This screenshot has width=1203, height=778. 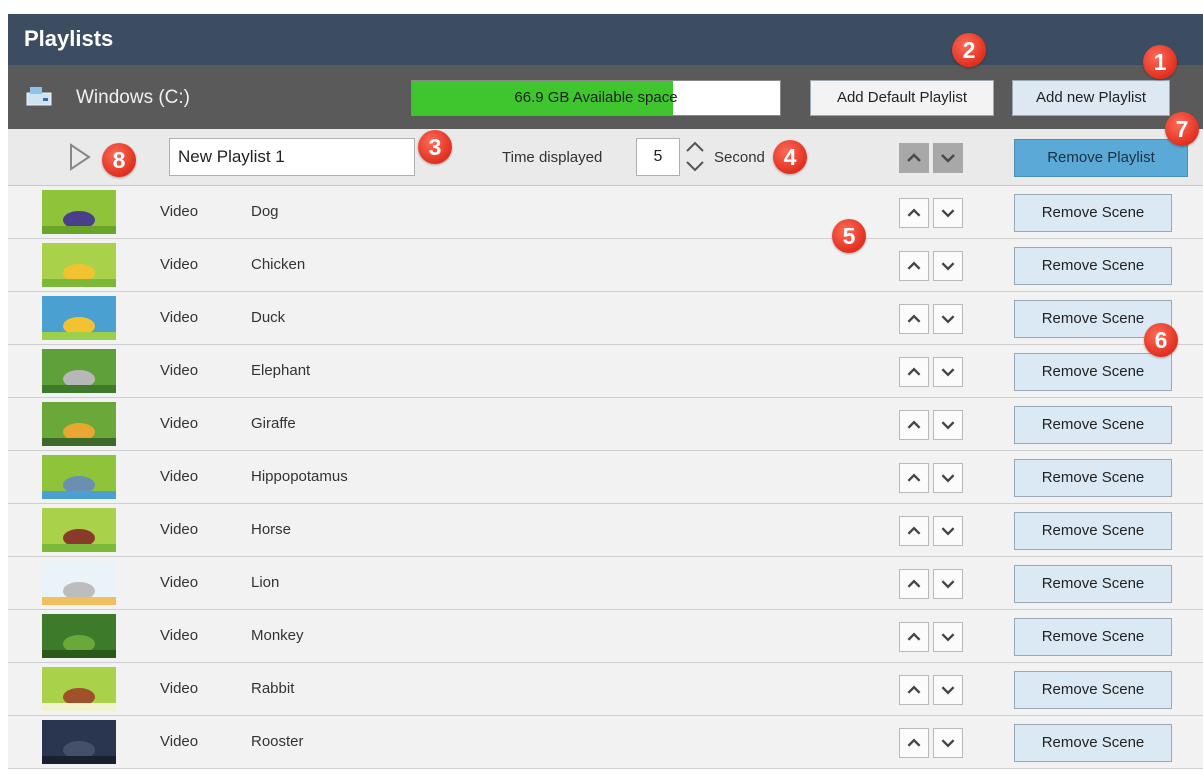 I want to click on available-space-text: 66.9 GB Available space, so click(x=596, y=97).